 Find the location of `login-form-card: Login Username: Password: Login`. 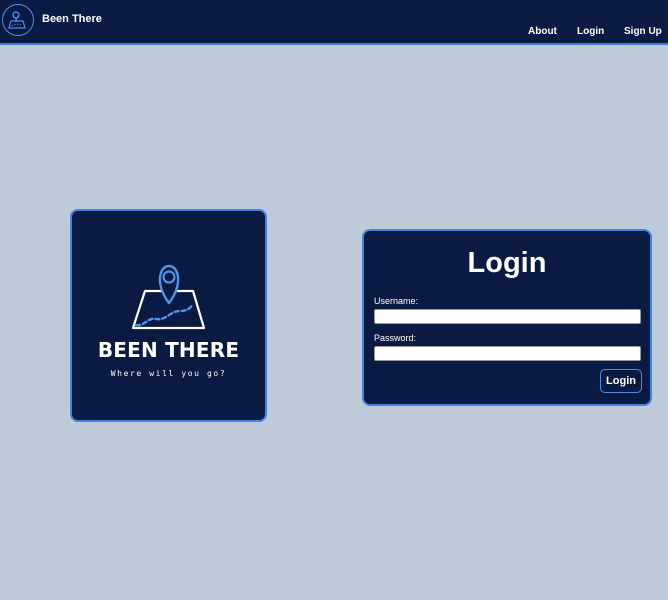

login-form-card: Login Username: Password: Login is located at coordinates (507, 317).